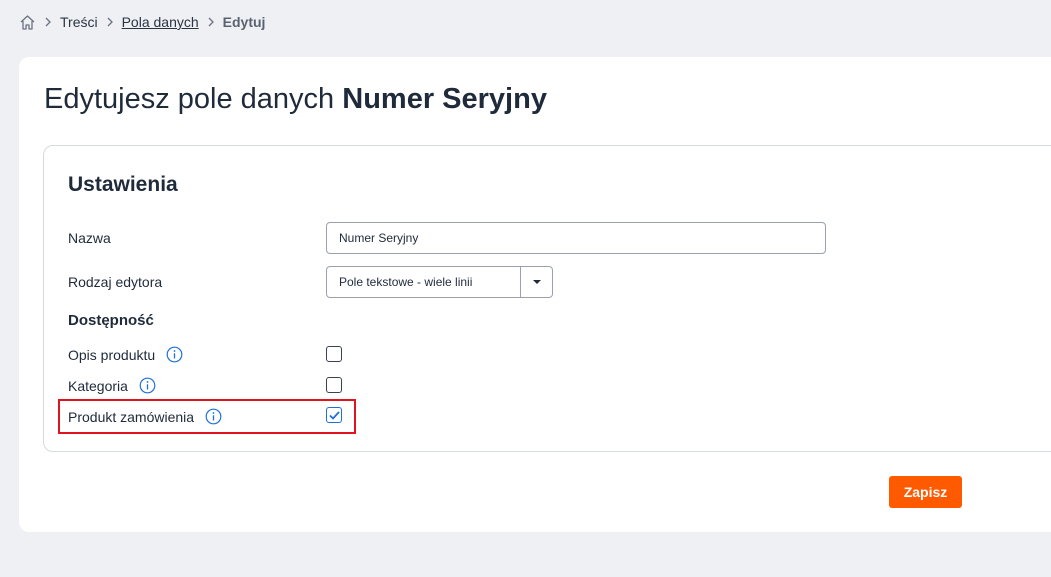  I want to click on availability-label-kategoria: Kategoria, so click(112, 385).